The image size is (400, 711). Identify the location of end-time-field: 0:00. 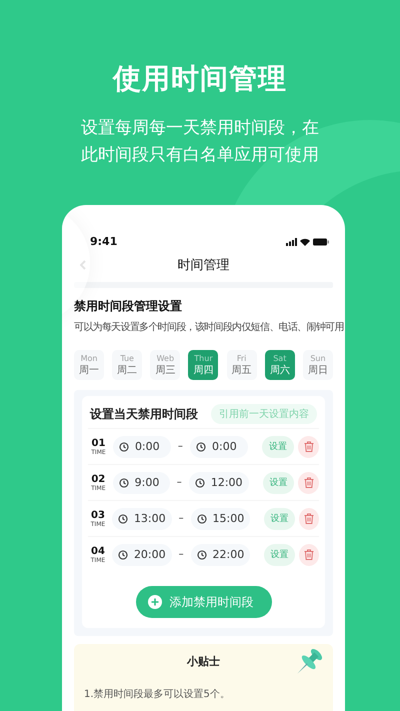
(219, 447).